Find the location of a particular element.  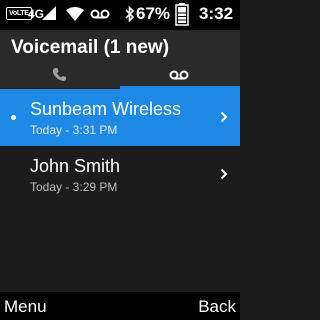

menu-softkey: Menu is located at coordinates (25, 307).